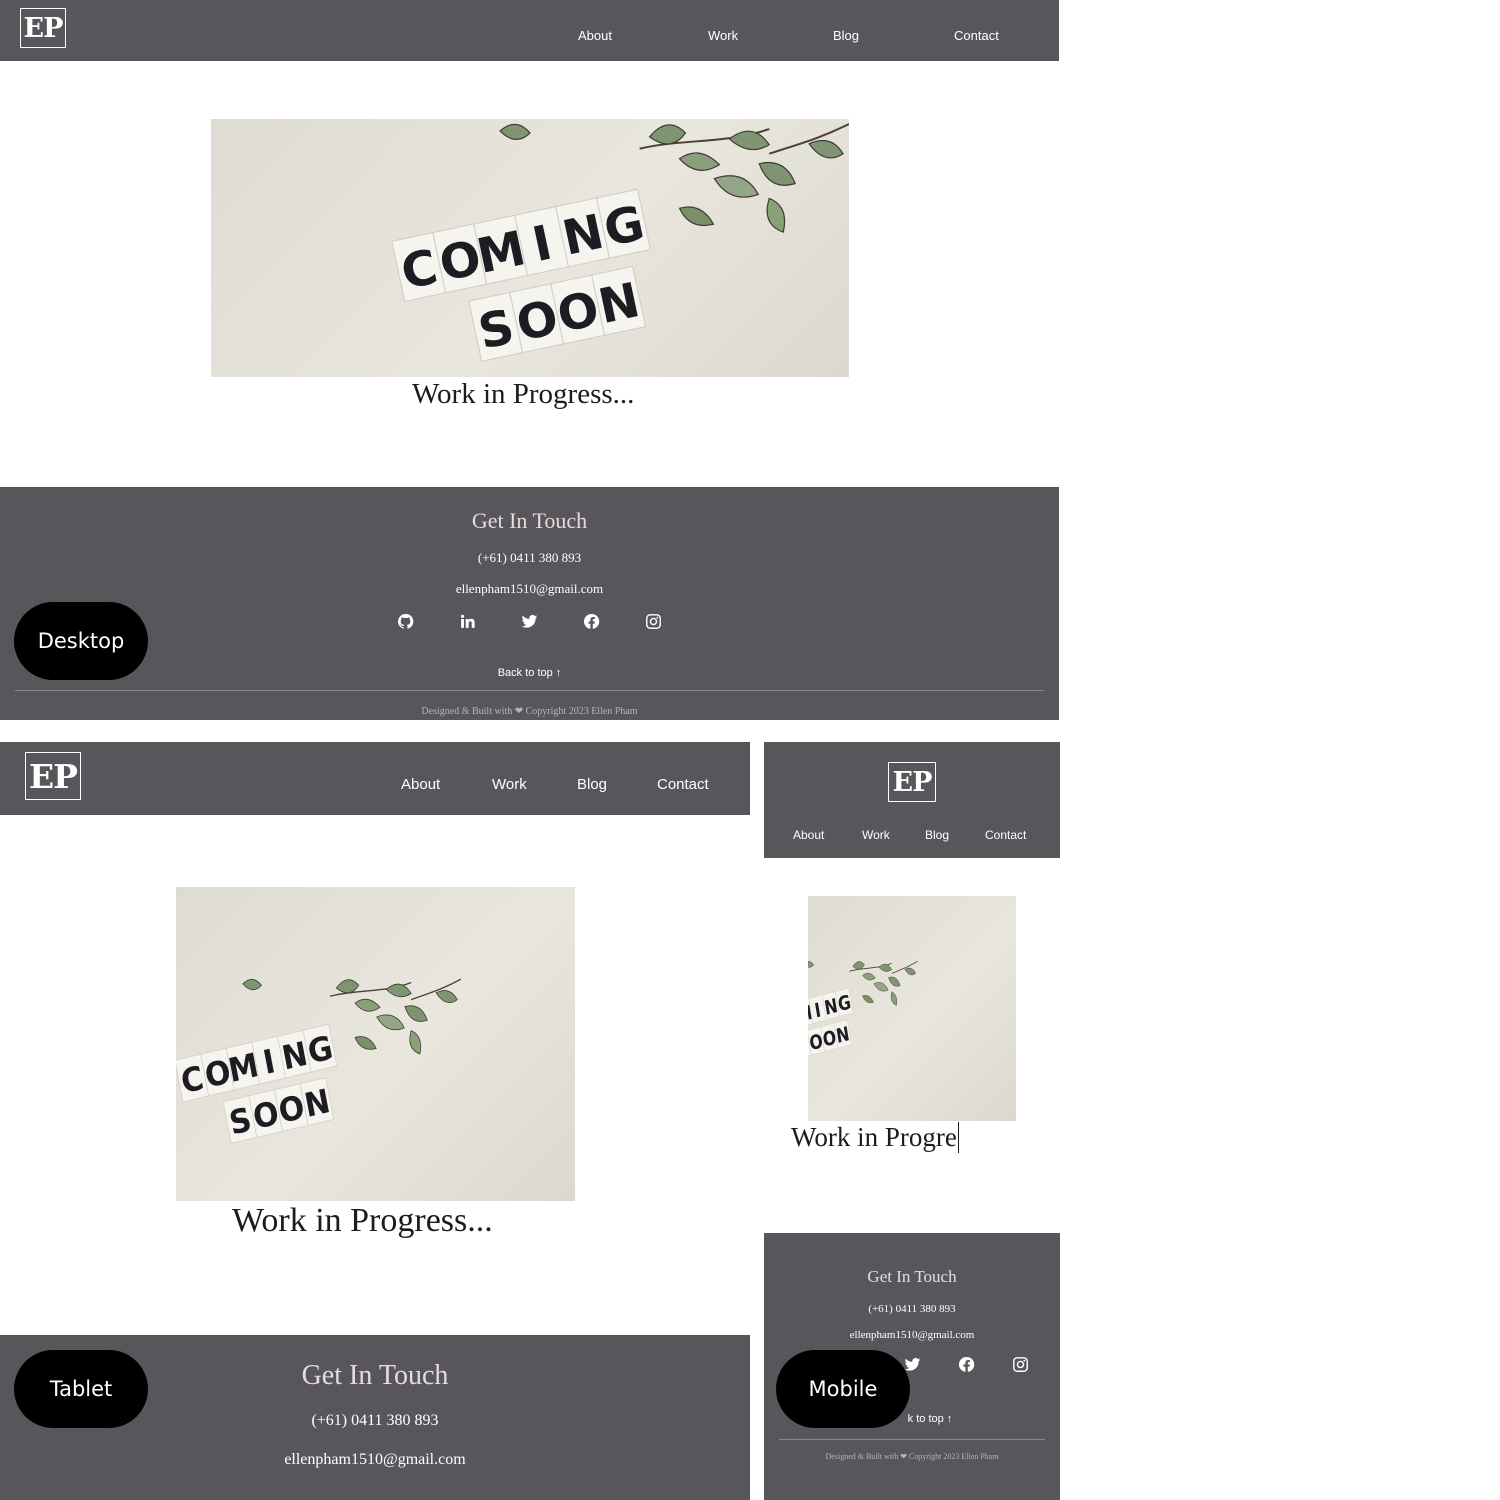  I want to click on twitter-icon, so click(530, 621).